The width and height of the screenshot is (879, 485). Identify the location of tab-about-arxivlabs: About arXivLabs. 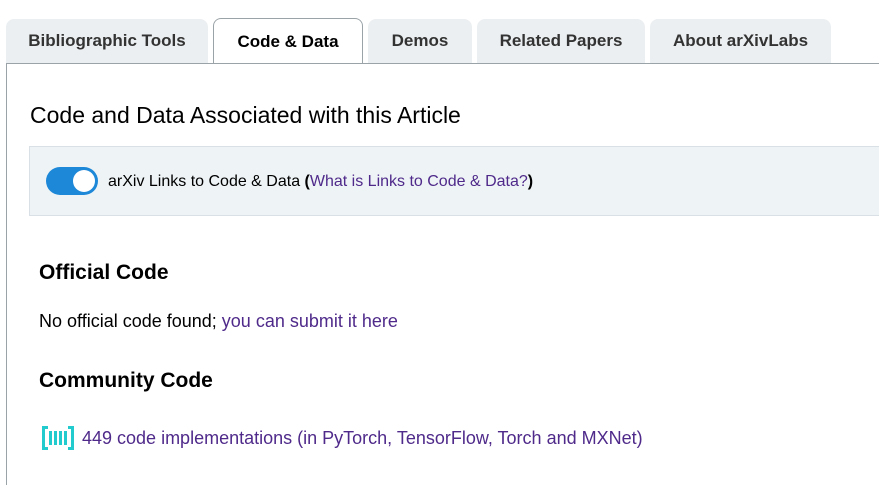
(740, 41).